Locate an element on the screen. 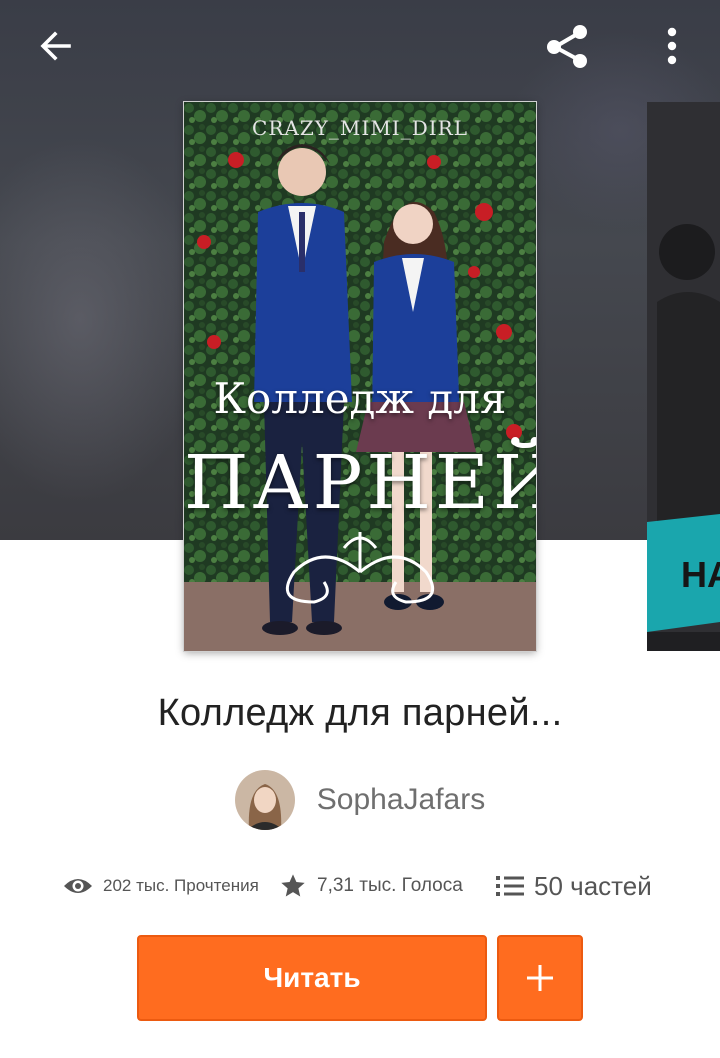 Image resolution: width=720 pixels, height=1058 pixels. parts-count: 50 частей is located at coordinates (593, 886).